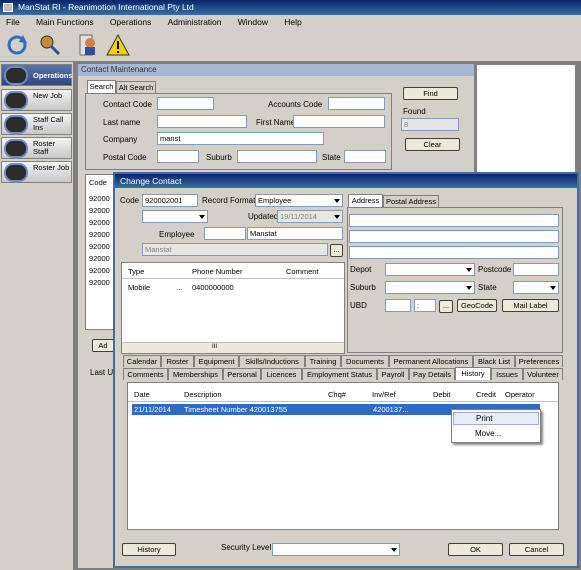 This screenshot has height=570, width=581. Describe the element at coordinates (88, 45) in the screenshot. I see `user-card-icon` at that location.